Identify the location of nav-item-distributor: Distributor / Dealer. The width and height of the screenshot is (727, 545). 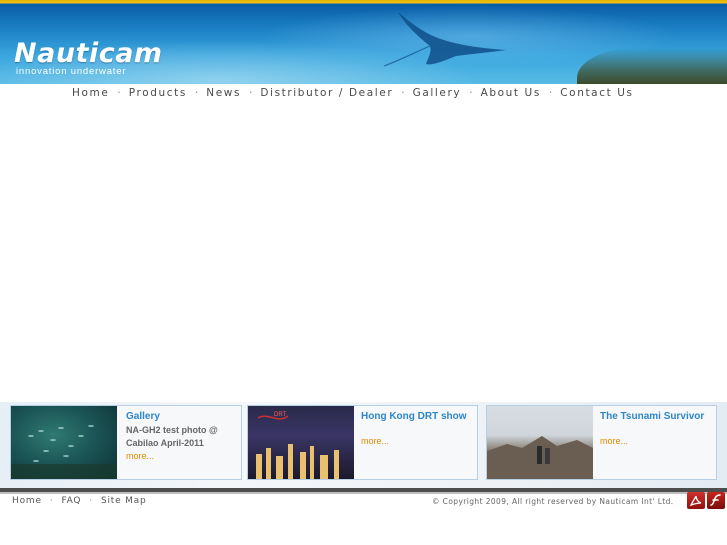
(326, 93).